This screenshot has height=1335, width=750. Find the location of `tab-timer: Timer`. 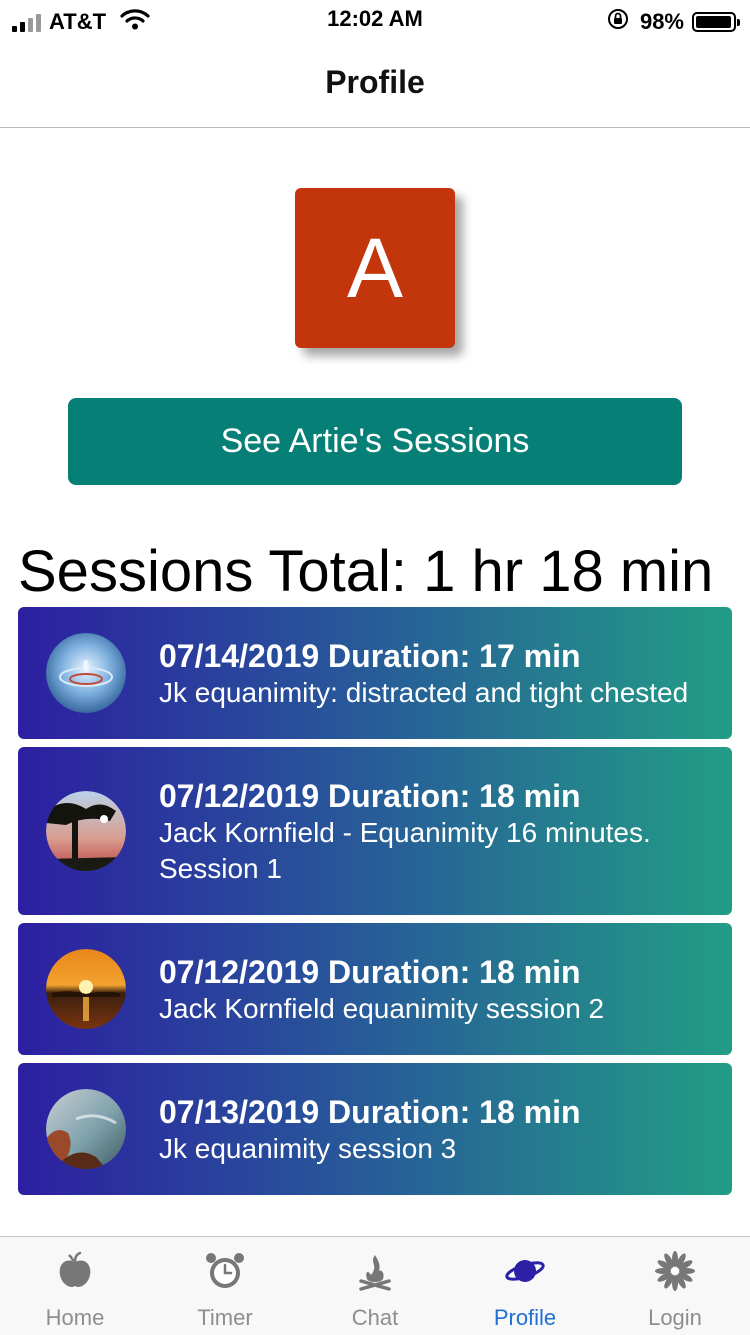

tab-timer: Timer is located at coordinates (225, 1286).